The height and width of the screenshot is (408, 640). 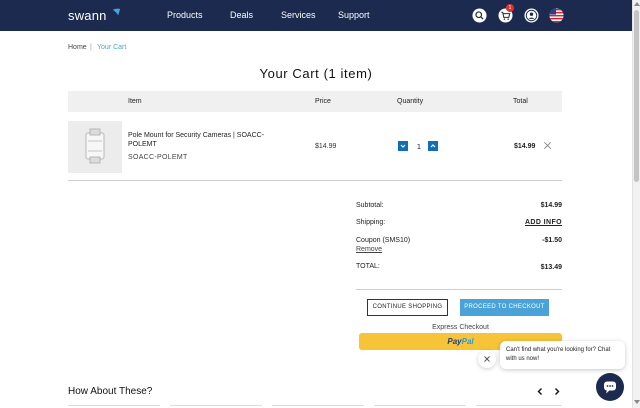 I want to click on product-image, so click(x=95, y=147).